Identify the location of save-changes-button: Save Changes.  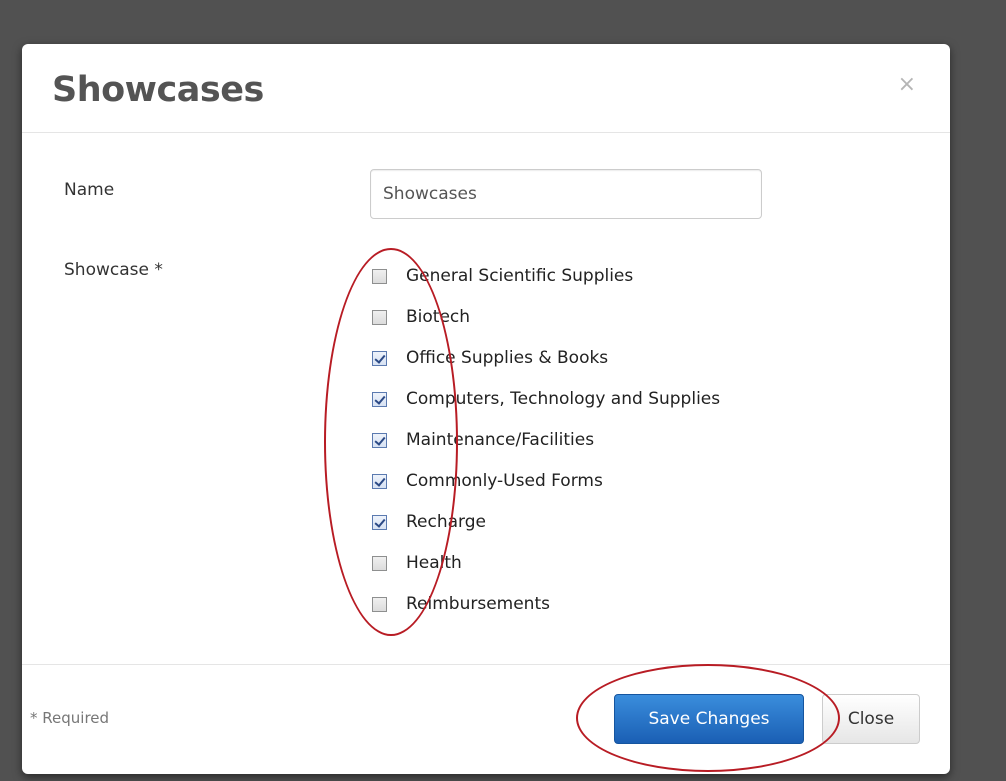
(709, 719).